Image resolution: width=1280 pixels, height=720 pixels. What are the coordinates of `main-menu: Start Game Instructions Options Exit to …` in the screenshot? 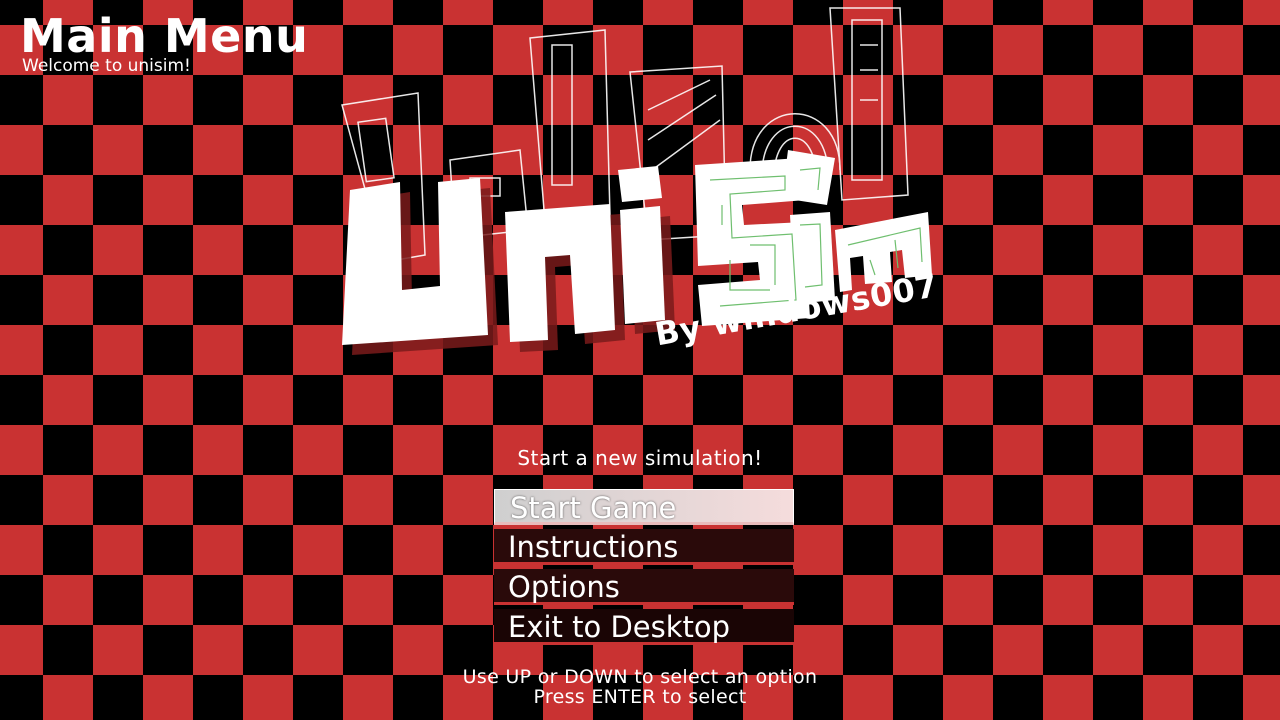 It's located at (644, 569).